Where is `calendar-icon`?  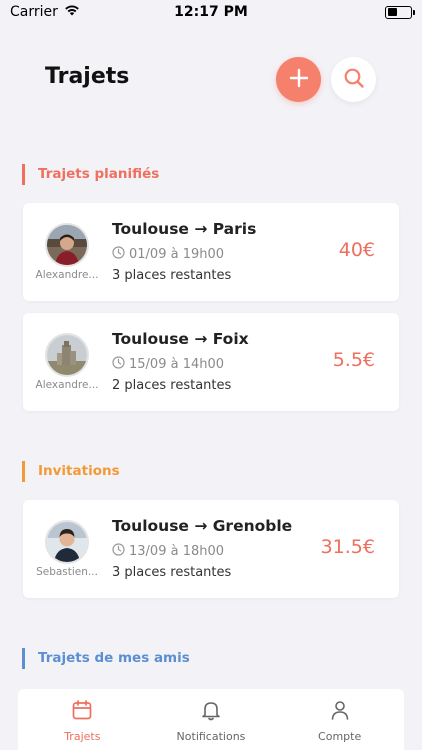
calendar-icon is located at coordinates (82, 712).